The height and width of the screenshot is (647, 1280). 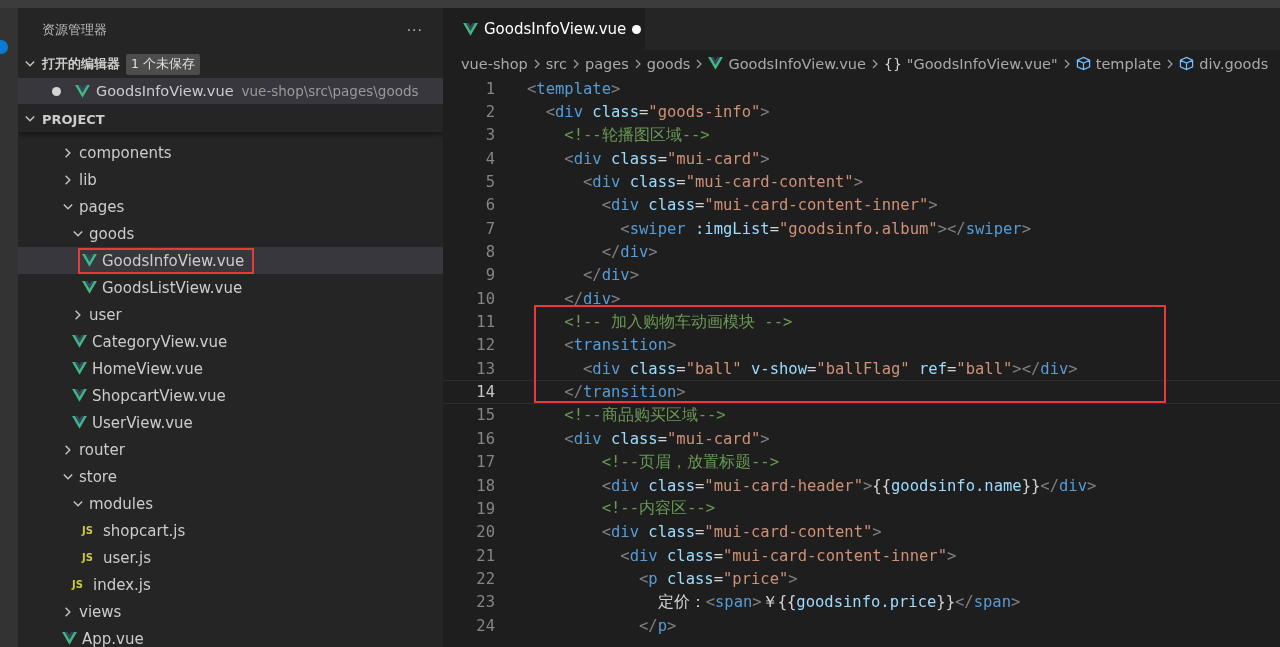 I want to click on line-number: 19, so click(x=485, y=508).